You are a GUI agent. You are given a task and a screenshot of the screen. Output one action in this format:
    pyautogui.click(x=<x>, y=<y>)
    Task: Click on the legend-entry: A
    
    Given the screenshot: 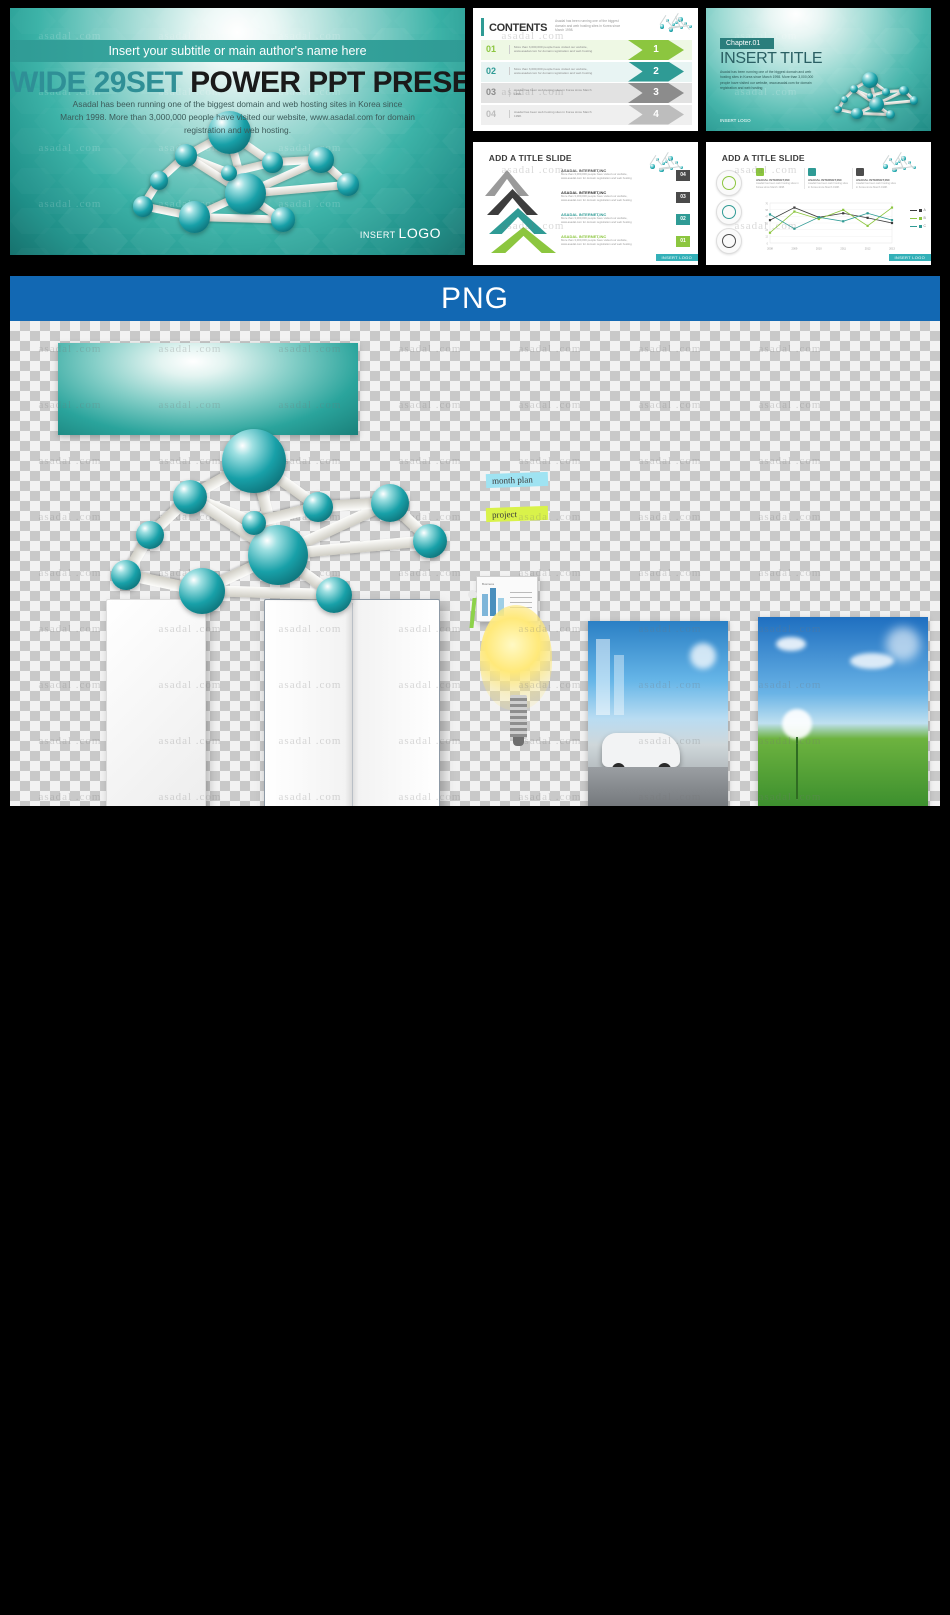 What is the action you would take?
    pyautogui.click(x=917, y=210)
    